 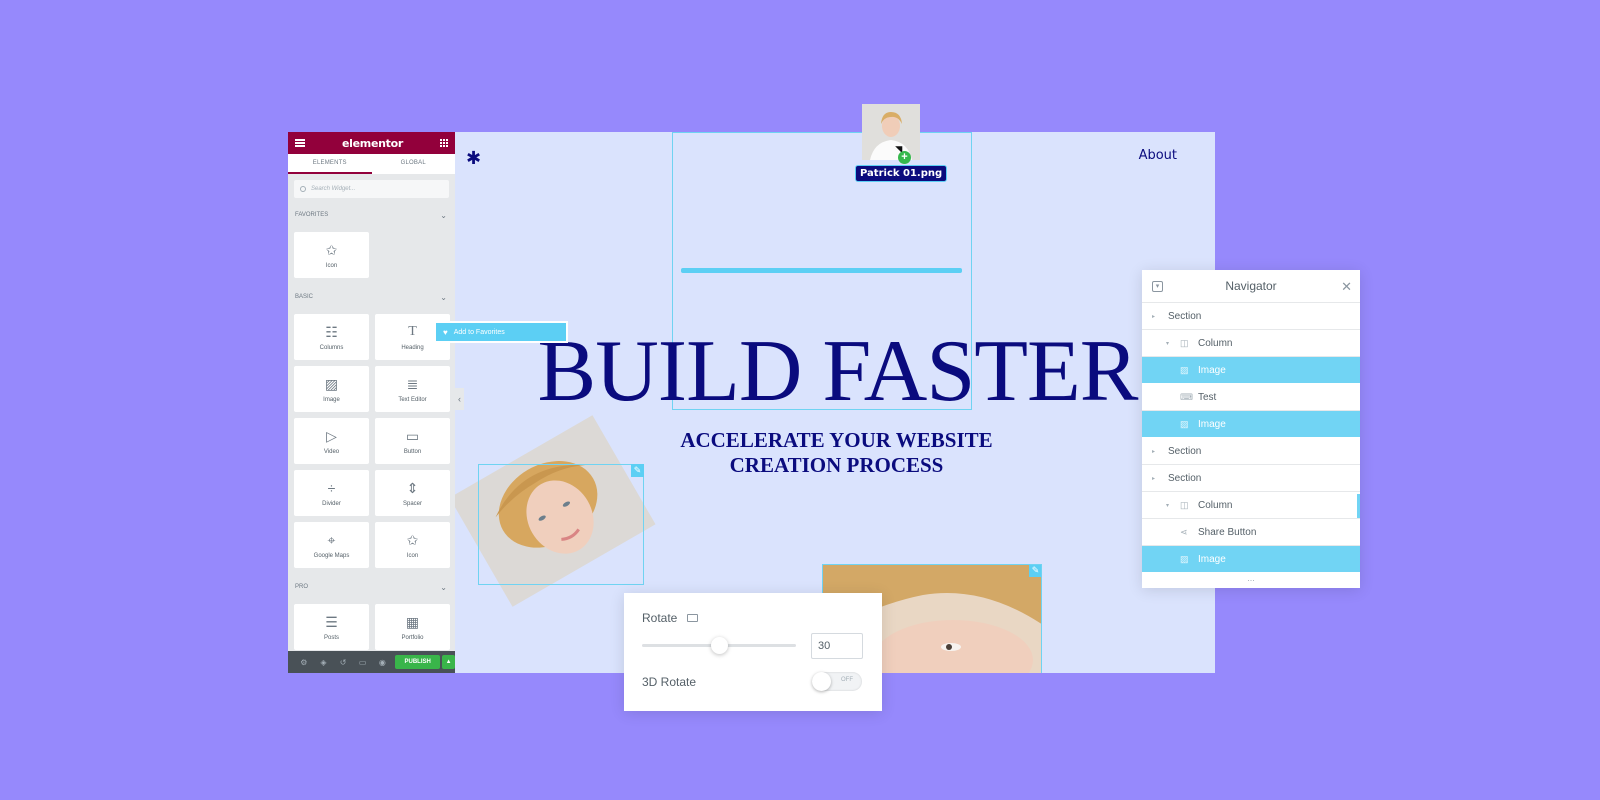 I want to click on preview-eye-icon: ◉, so click(x=383, y=662).